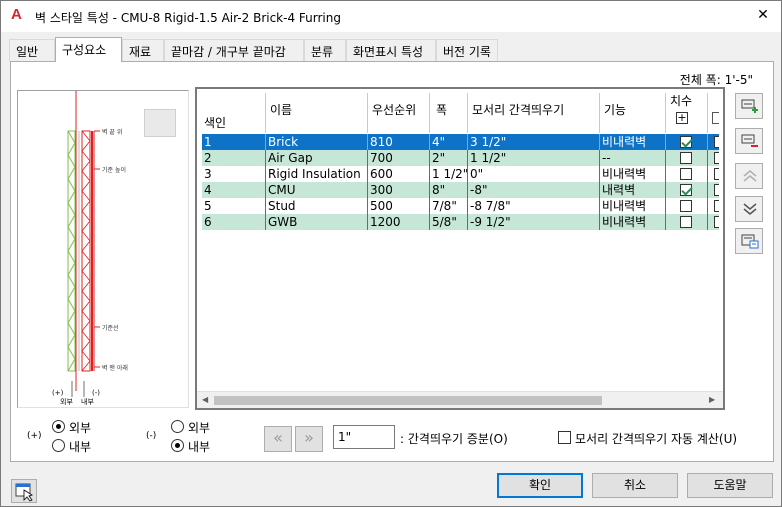 The height and width of the screenshot is (507, 782). Describe the element at coordinates (749, 141) in the screenshot. I see `remove-component-button` at that location.